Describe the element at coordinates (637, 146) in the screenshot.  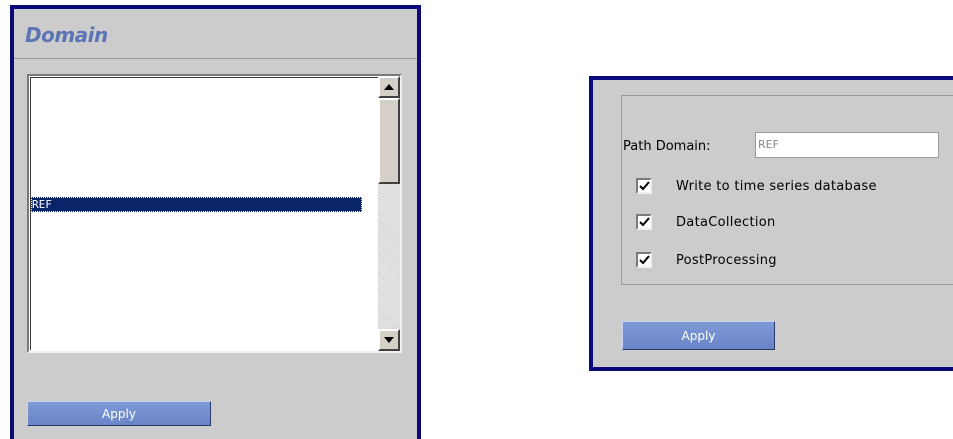
I see `path-label: Path` at that location.